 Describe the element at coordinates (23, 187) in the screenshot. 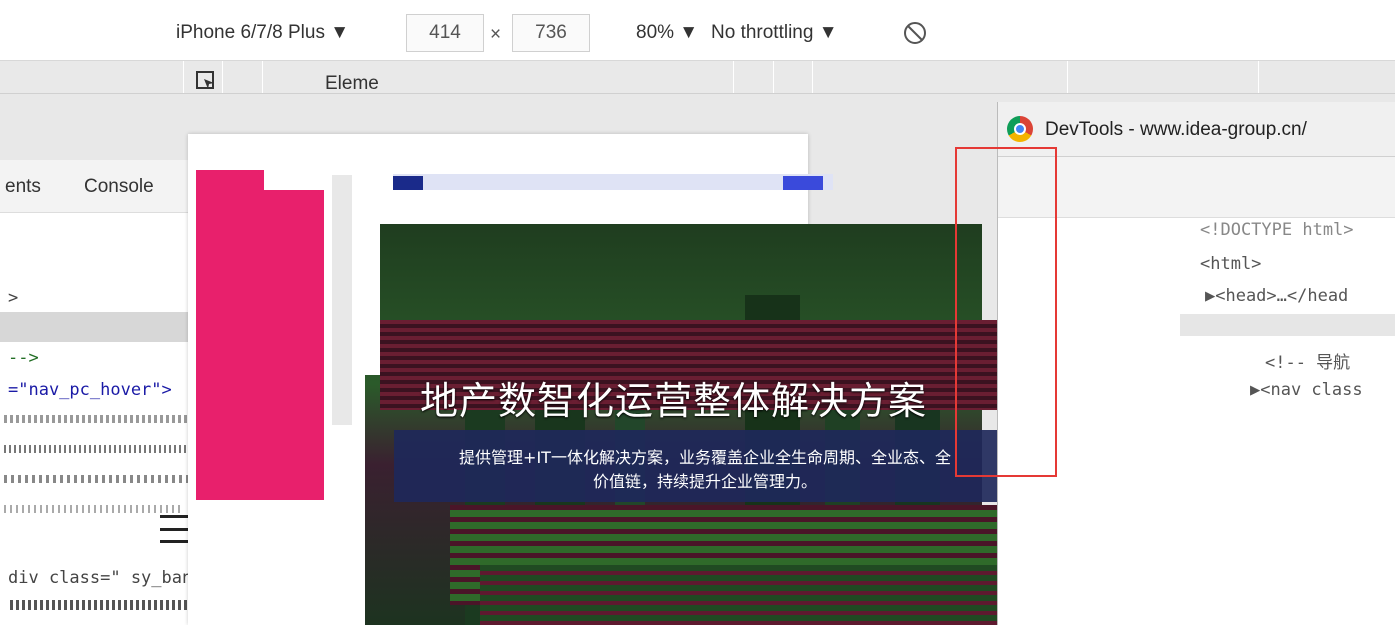

I see `tab-elements: ents` at that location.